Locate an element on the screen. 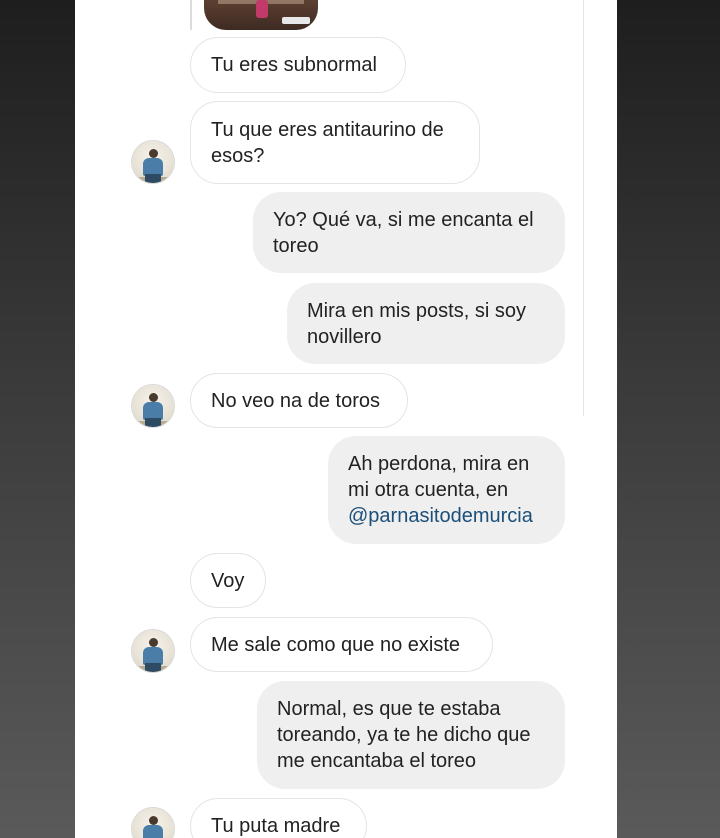  message-text: Tu puta madre is located at coordinates (276, 826).